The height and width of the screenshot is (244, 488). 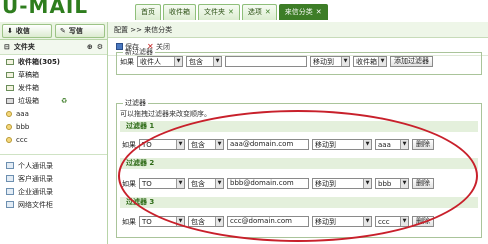 I want to click on sidebar-item-bbb: bbb, so click(x=53, y=126).